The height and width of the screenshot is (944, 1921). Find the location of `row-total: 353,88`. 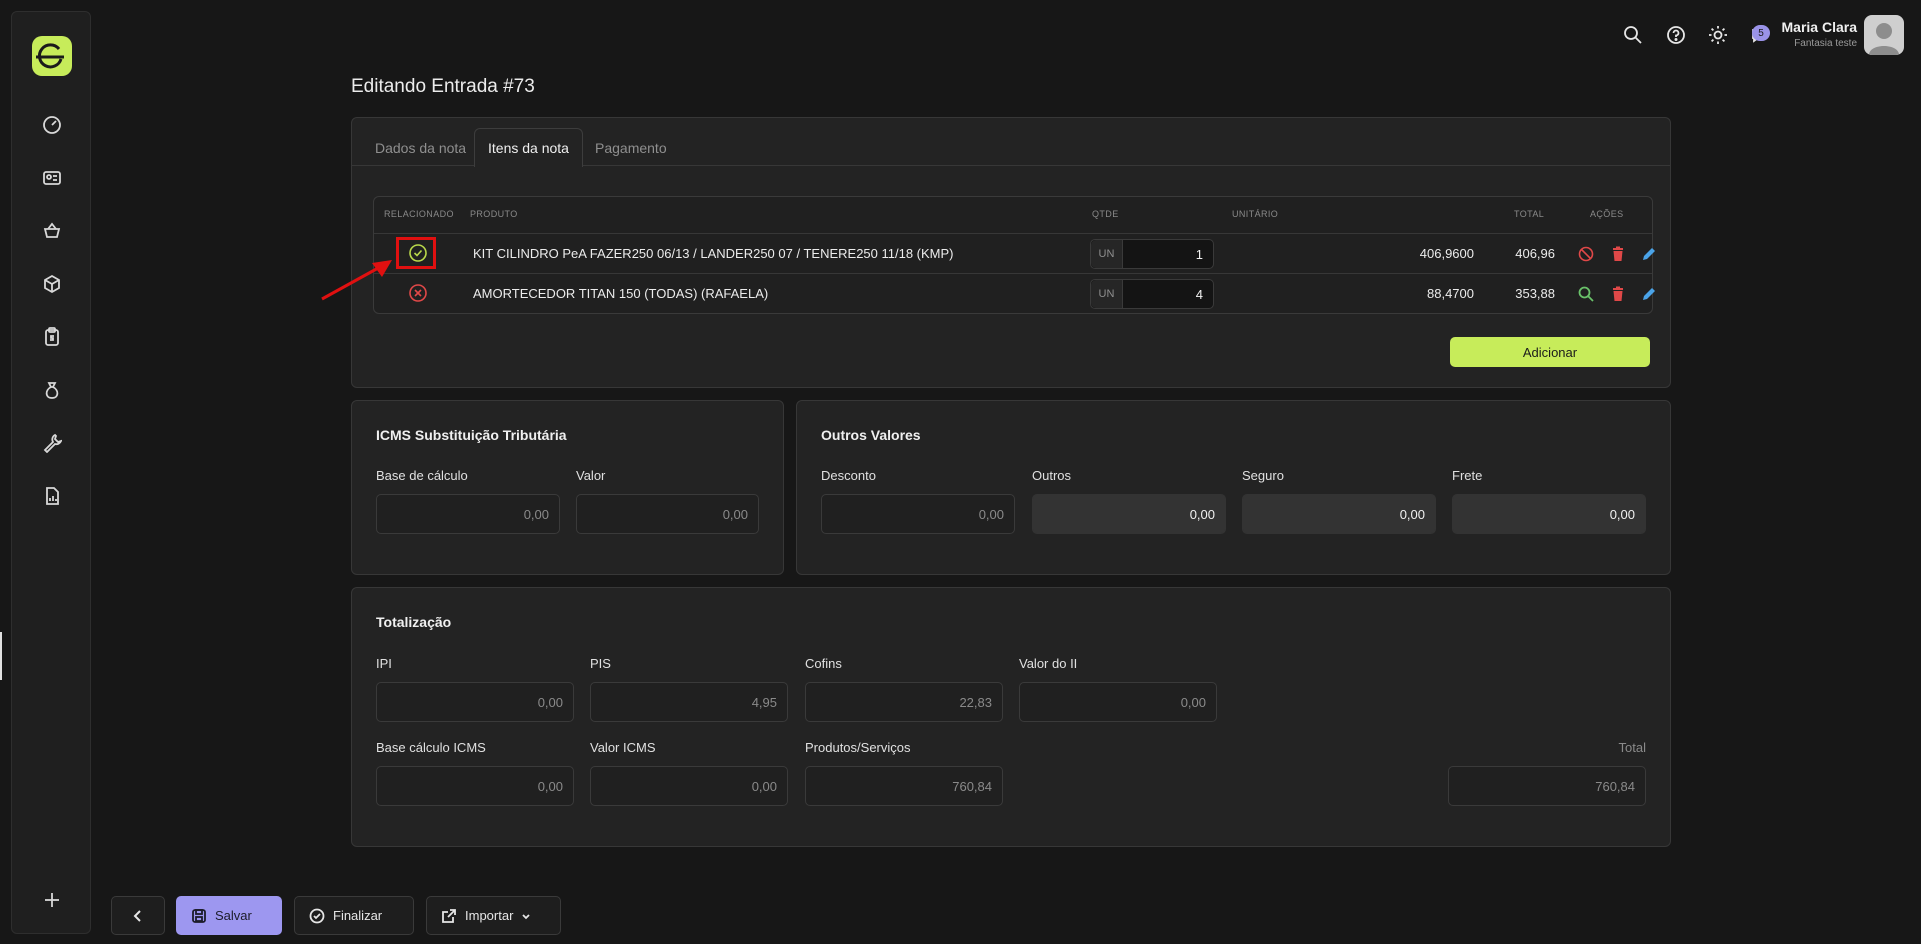

row-total: 353,88 is located at coordinates (1535, 293).